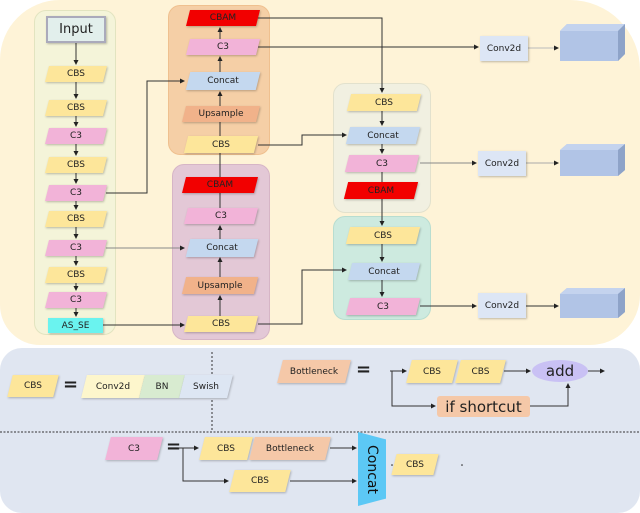 This screenshot has height=513, width=640. What do you see at coordinates (206, 386) in the screenshot?
I see `legend-swish: Swish` at bounding box center [206, 386].